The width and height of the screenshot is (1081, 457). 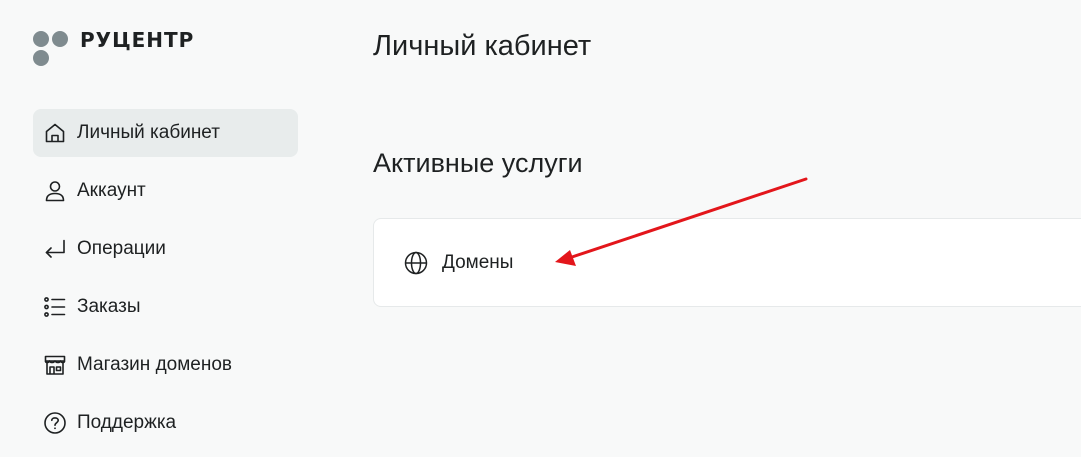 I want to click on logo-mark-icon, so click(x=52, y=48).